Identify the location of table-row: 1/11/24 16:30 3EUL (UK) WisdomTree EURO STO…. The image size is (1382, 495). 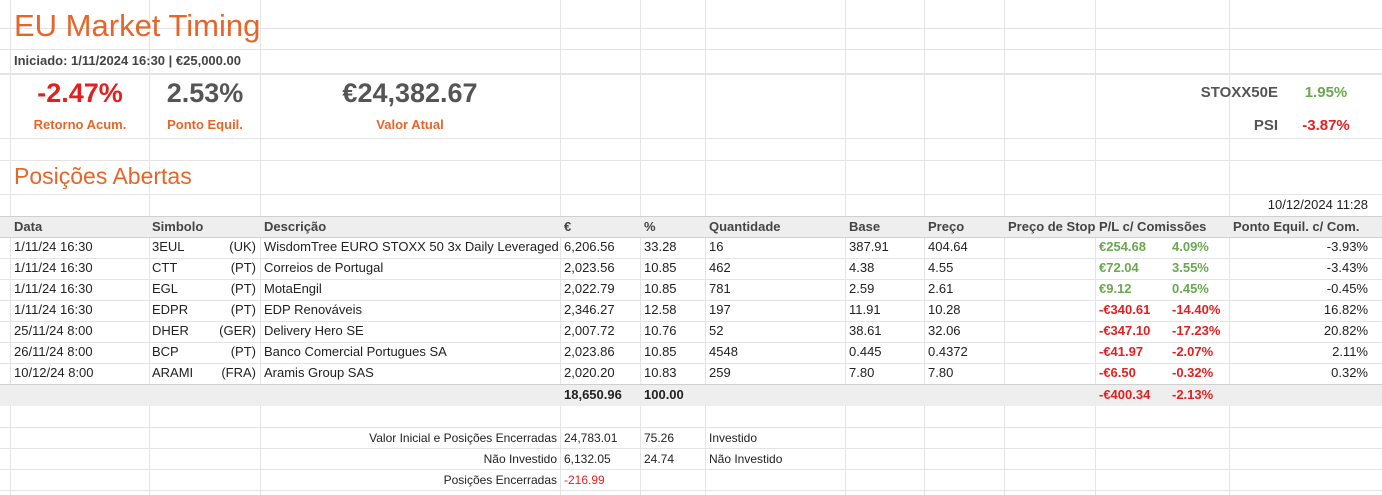
(691, 247).